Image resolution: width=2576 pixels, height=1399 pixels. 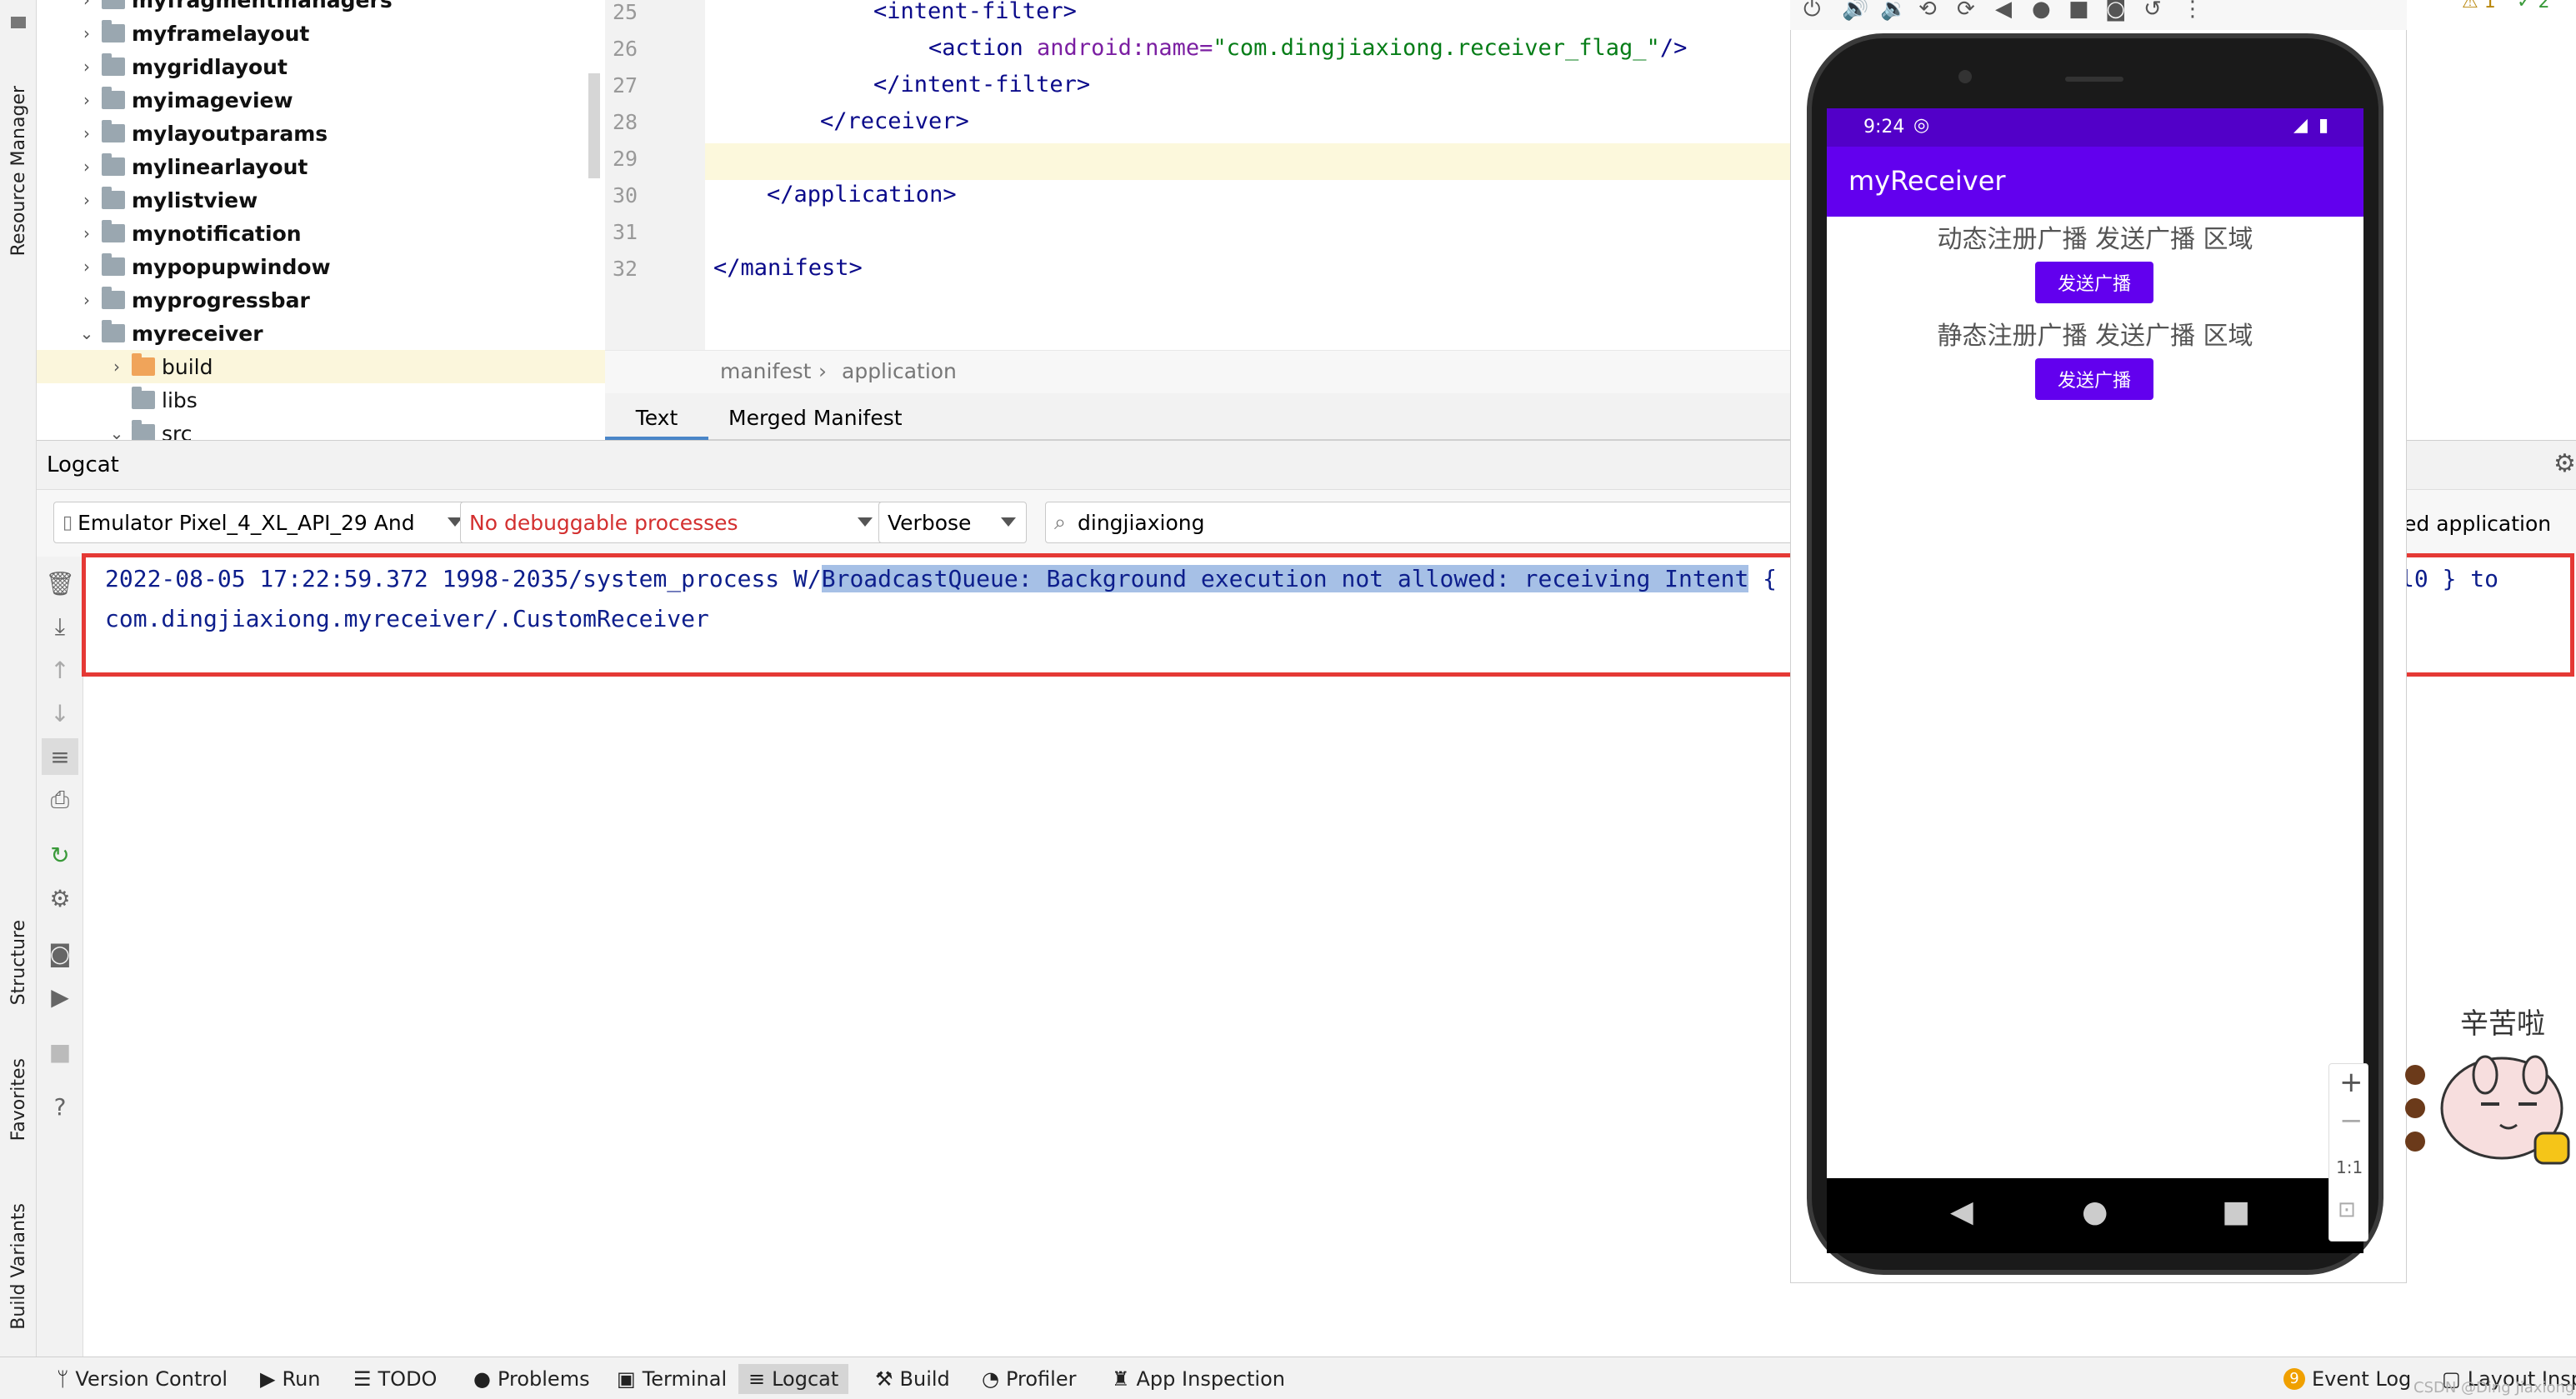 What do you see at coordinates (60, 996) in the screenshot?
I see `video-icon: ▶` at bounding box center [60, 996].